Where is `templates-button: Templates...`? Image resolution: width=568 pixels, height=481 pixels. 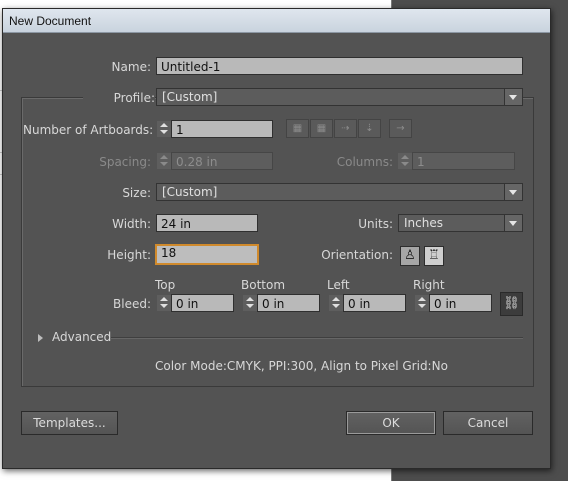 templates-button: Templates... is located at coordinates (69, 423).